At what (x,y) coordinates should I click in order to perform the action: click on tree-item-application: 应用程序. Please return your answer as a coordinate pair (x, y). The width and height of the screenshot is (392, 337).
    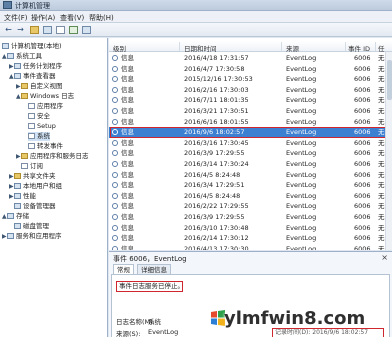
    Looking at the image, I should click on (45, 106).